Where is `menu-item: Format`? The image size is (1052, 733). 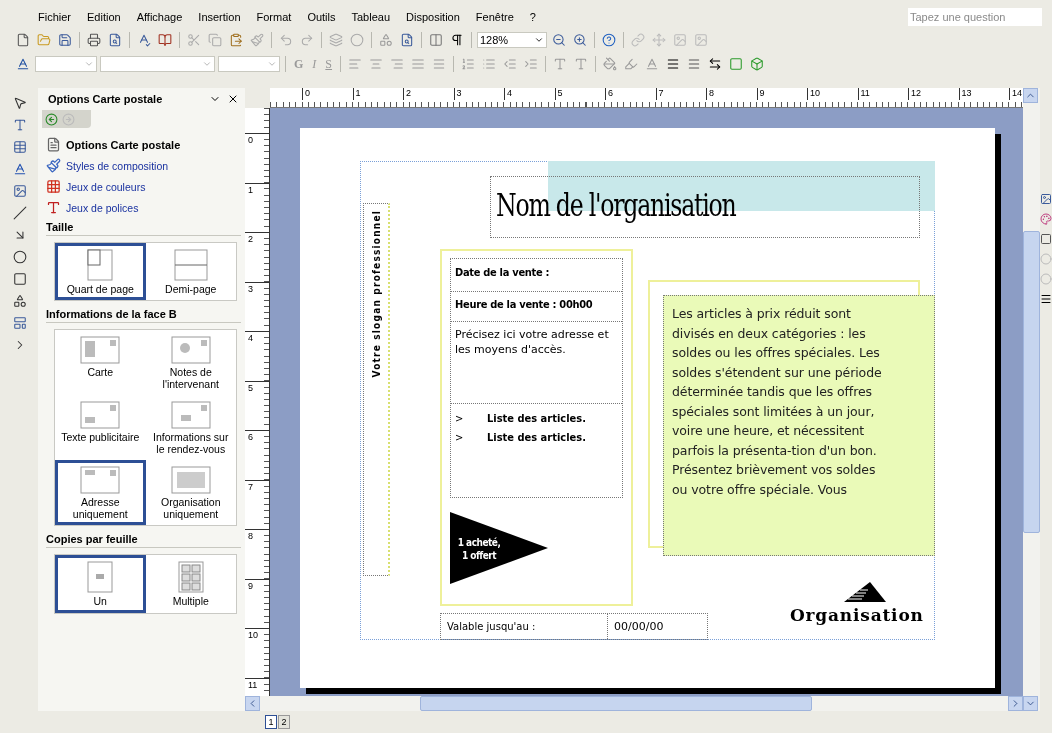
menu-item: Format is located at coordinates (274, 17).